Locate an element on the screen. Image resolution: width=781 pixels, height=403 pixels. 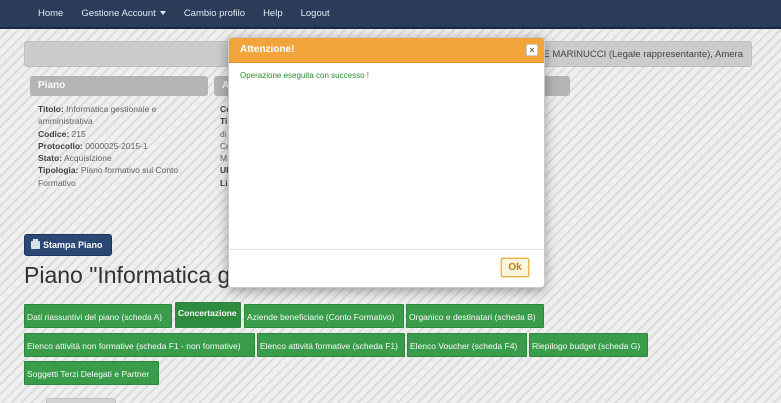
close-icon: × is located at coordinates (532, 50).